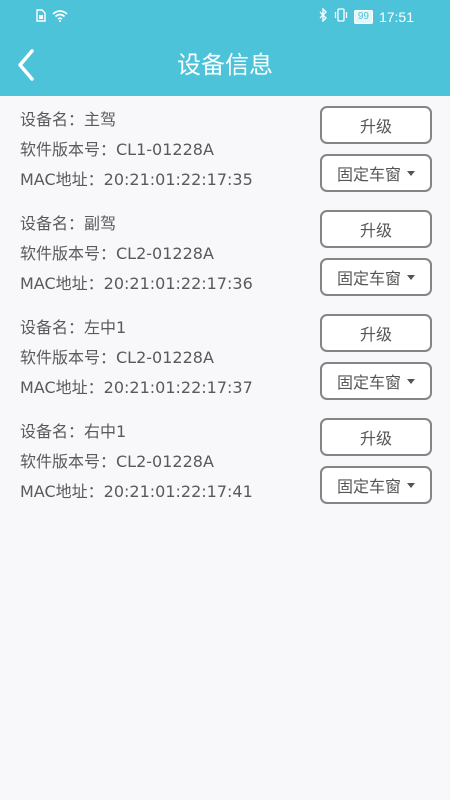 This screenshot has width=450, height=800. What do you see at coordinates (396, 16) in the screenshot?
I see `status-time: 17:51` at bounding box center [396, 16].